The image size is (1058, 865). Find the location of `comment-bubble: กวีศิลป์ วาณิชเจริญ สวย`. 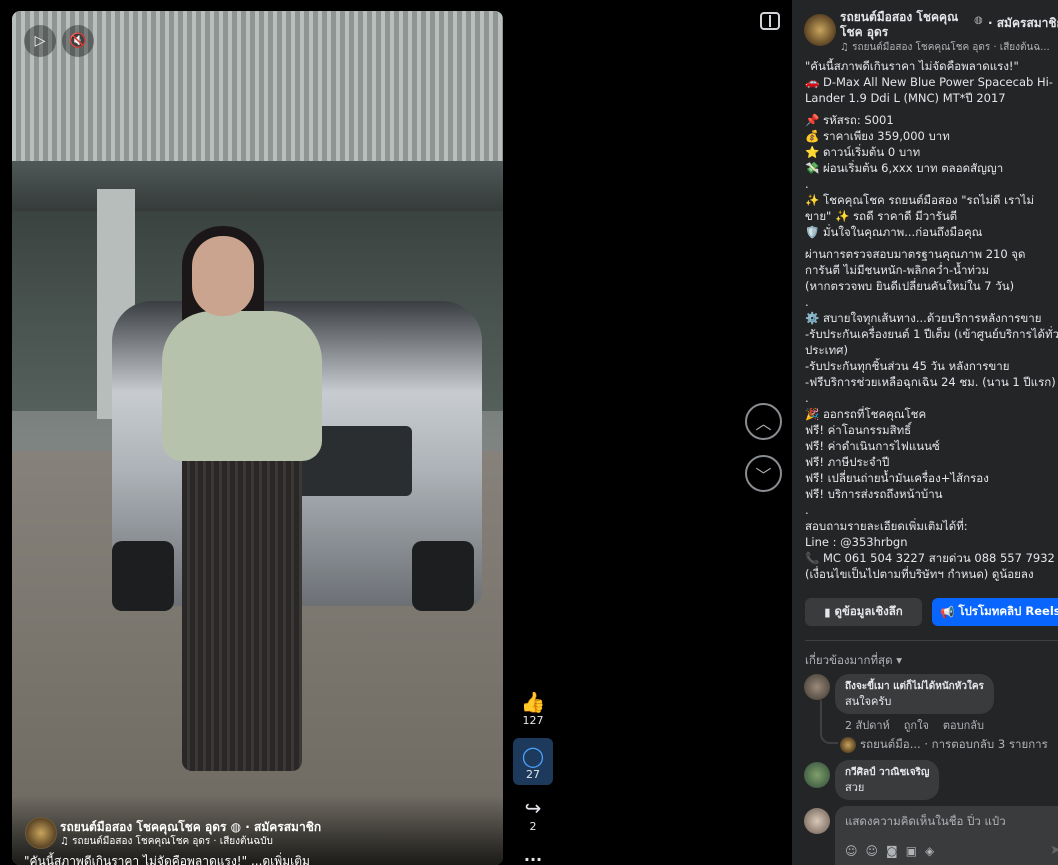

comment-bubble: กวีศิลป์ วาณิชเจริญ สวย is located at coordinates (887, 780).